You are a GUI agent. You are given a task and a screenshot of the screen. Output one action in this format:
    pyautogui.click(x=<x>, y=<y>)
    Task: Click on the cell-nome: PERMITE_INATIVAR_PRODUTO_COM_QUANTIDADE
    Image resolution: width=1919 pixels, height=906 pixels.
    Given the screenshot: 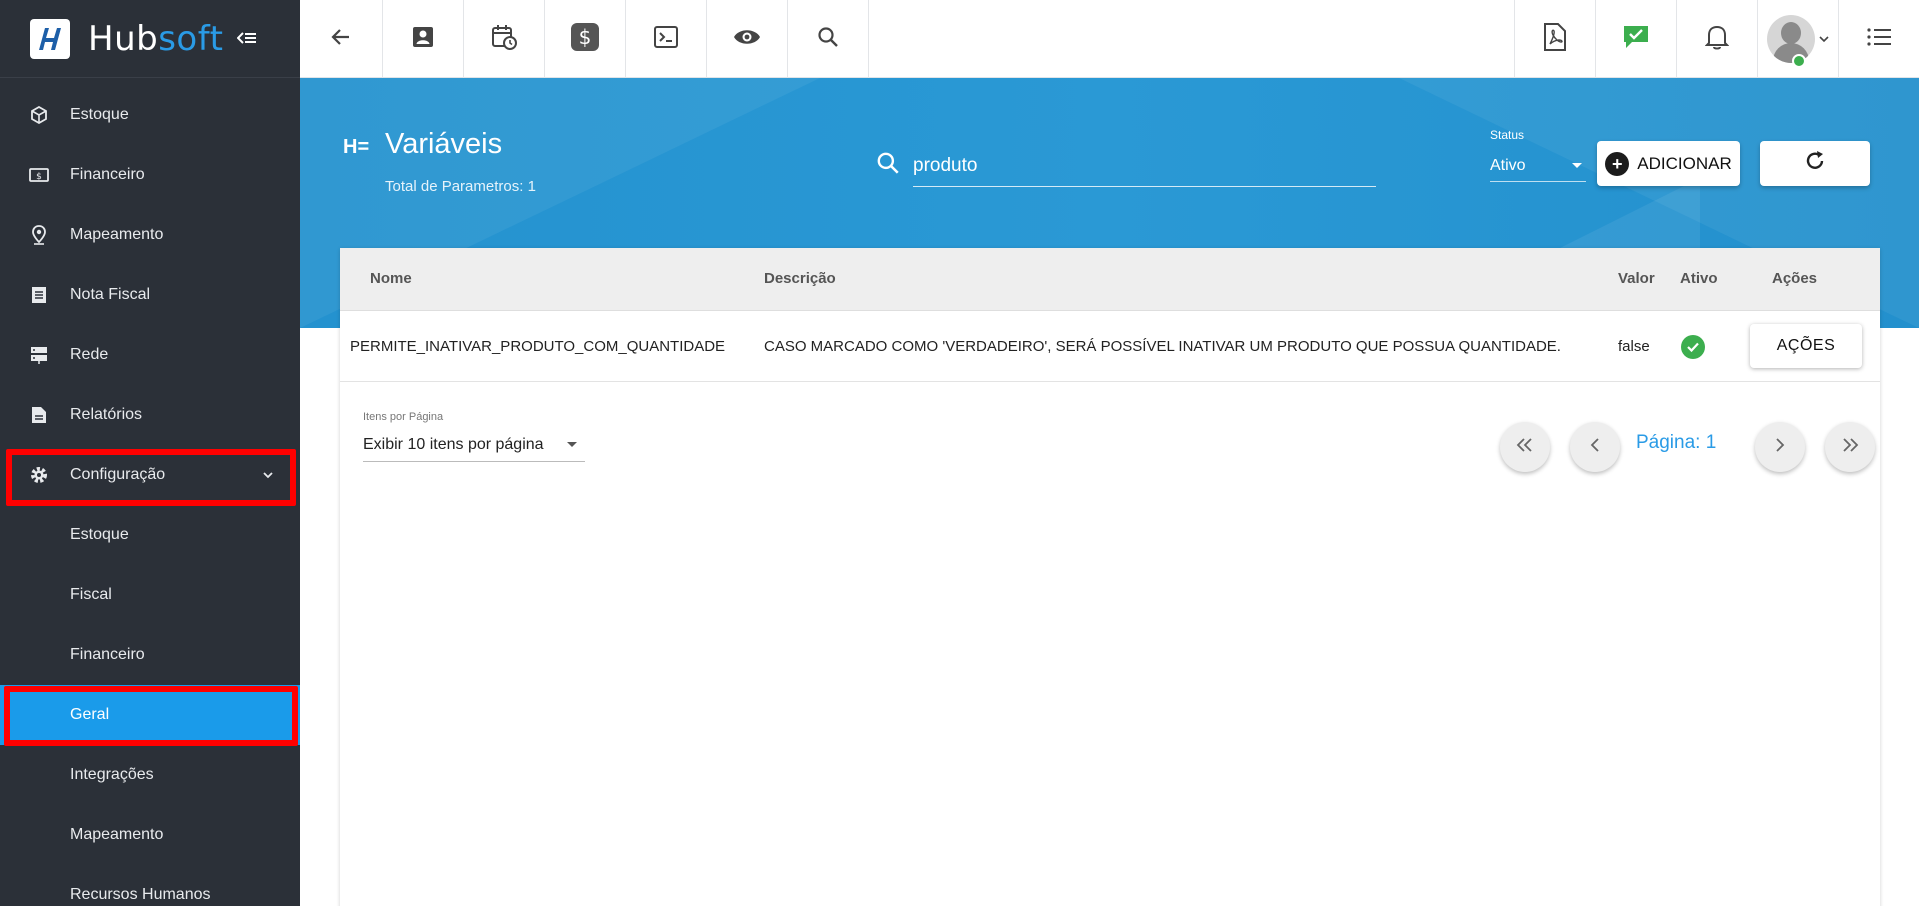 What is the action you would take?
    pyautogui.click(x=538, y=346)
    